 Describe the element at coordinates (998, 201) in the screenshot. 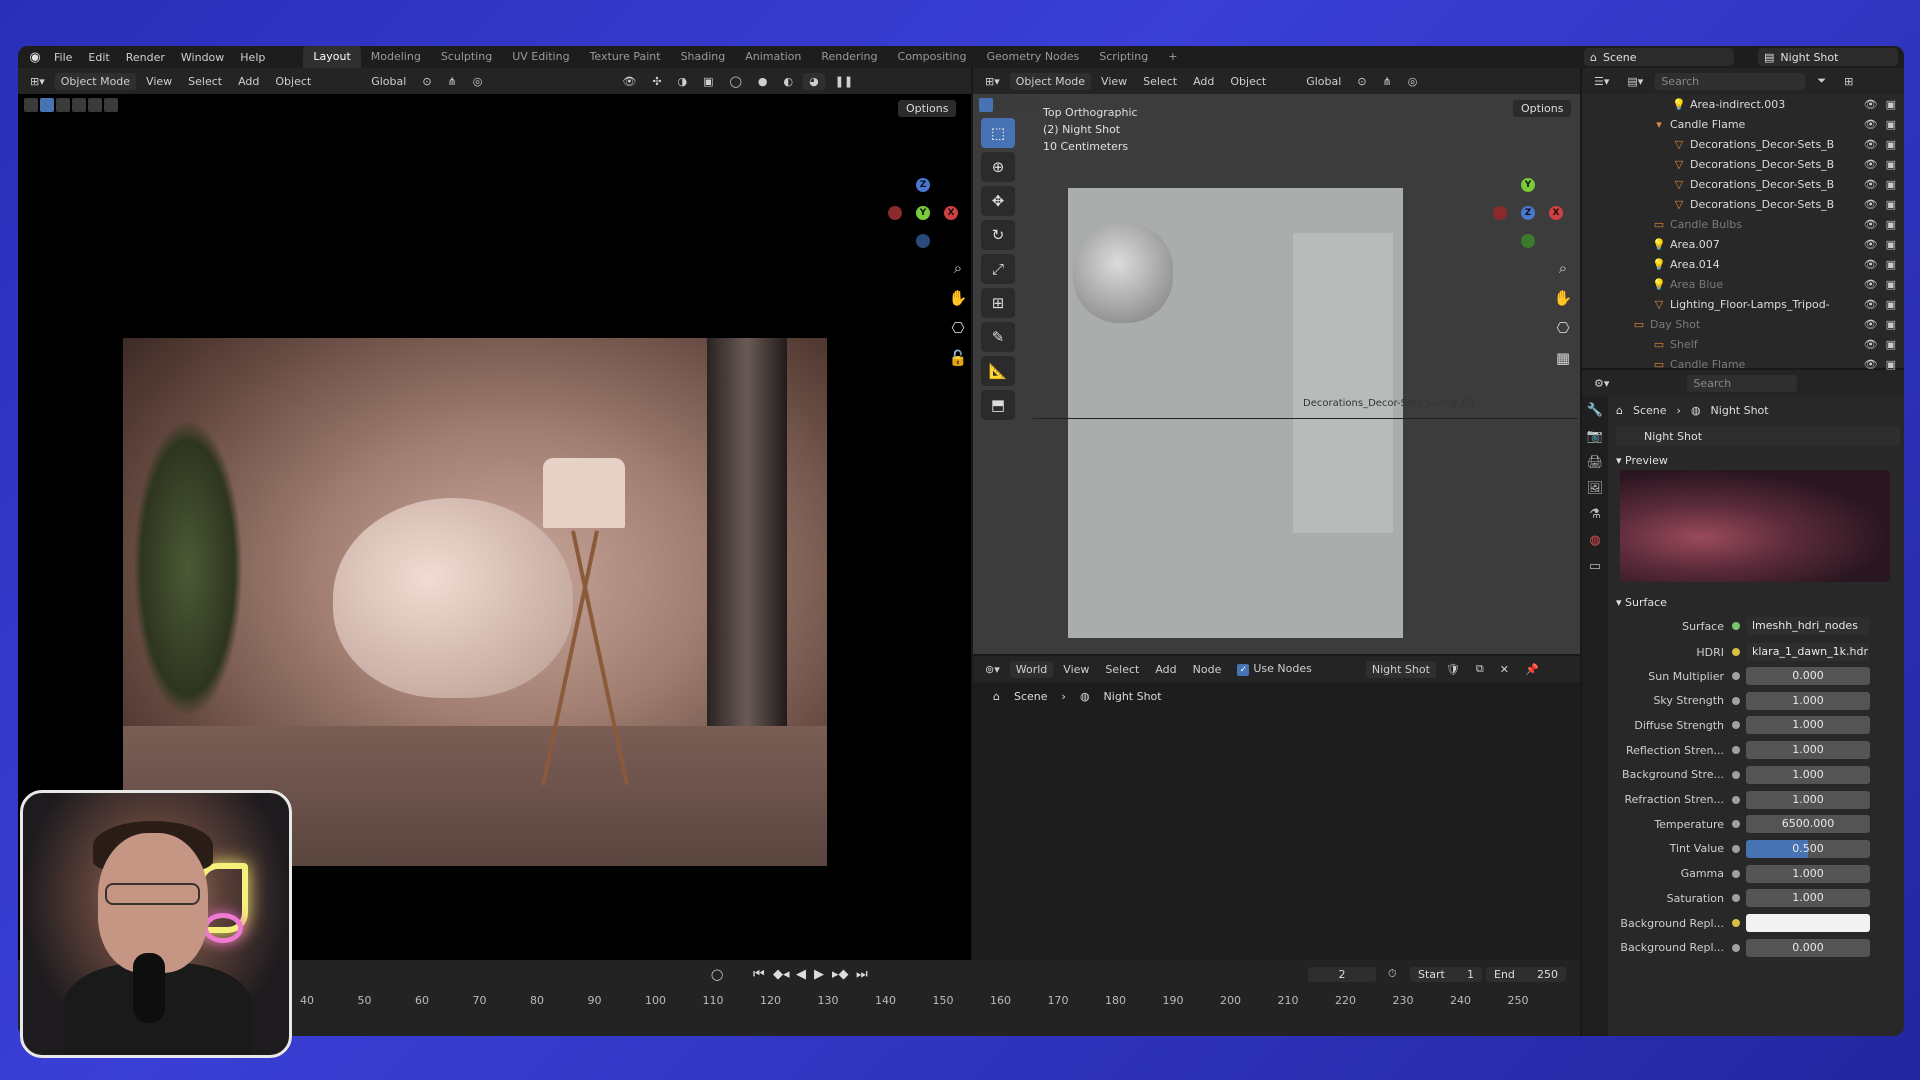

I see `move-tool-icon: ✥` at that location.